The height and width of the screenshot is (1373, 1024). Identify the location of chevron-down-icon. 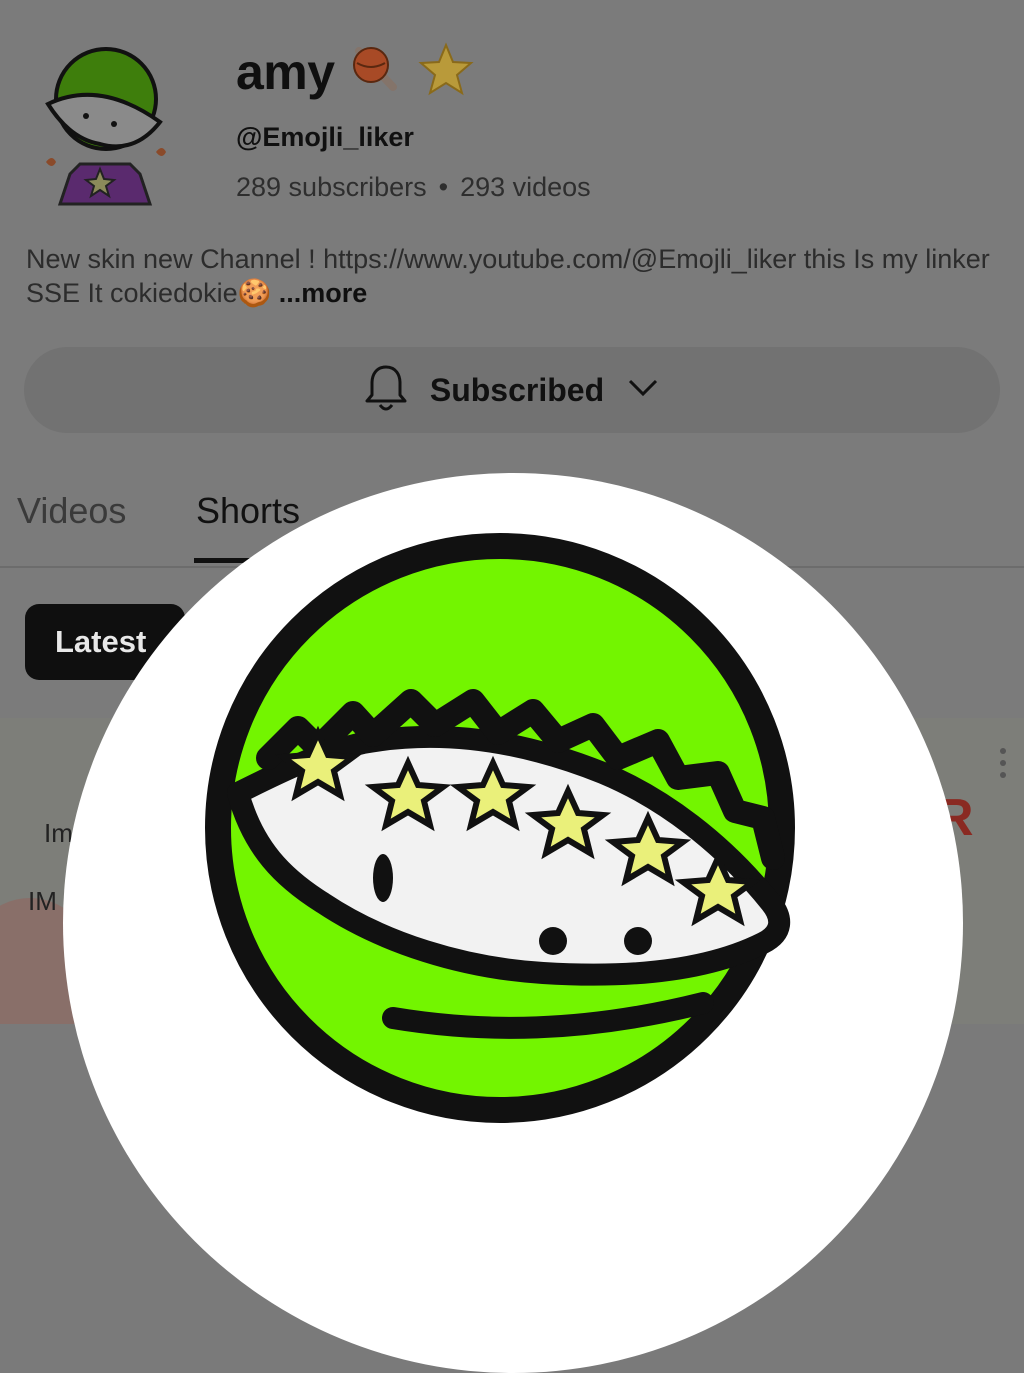
(643, 390).